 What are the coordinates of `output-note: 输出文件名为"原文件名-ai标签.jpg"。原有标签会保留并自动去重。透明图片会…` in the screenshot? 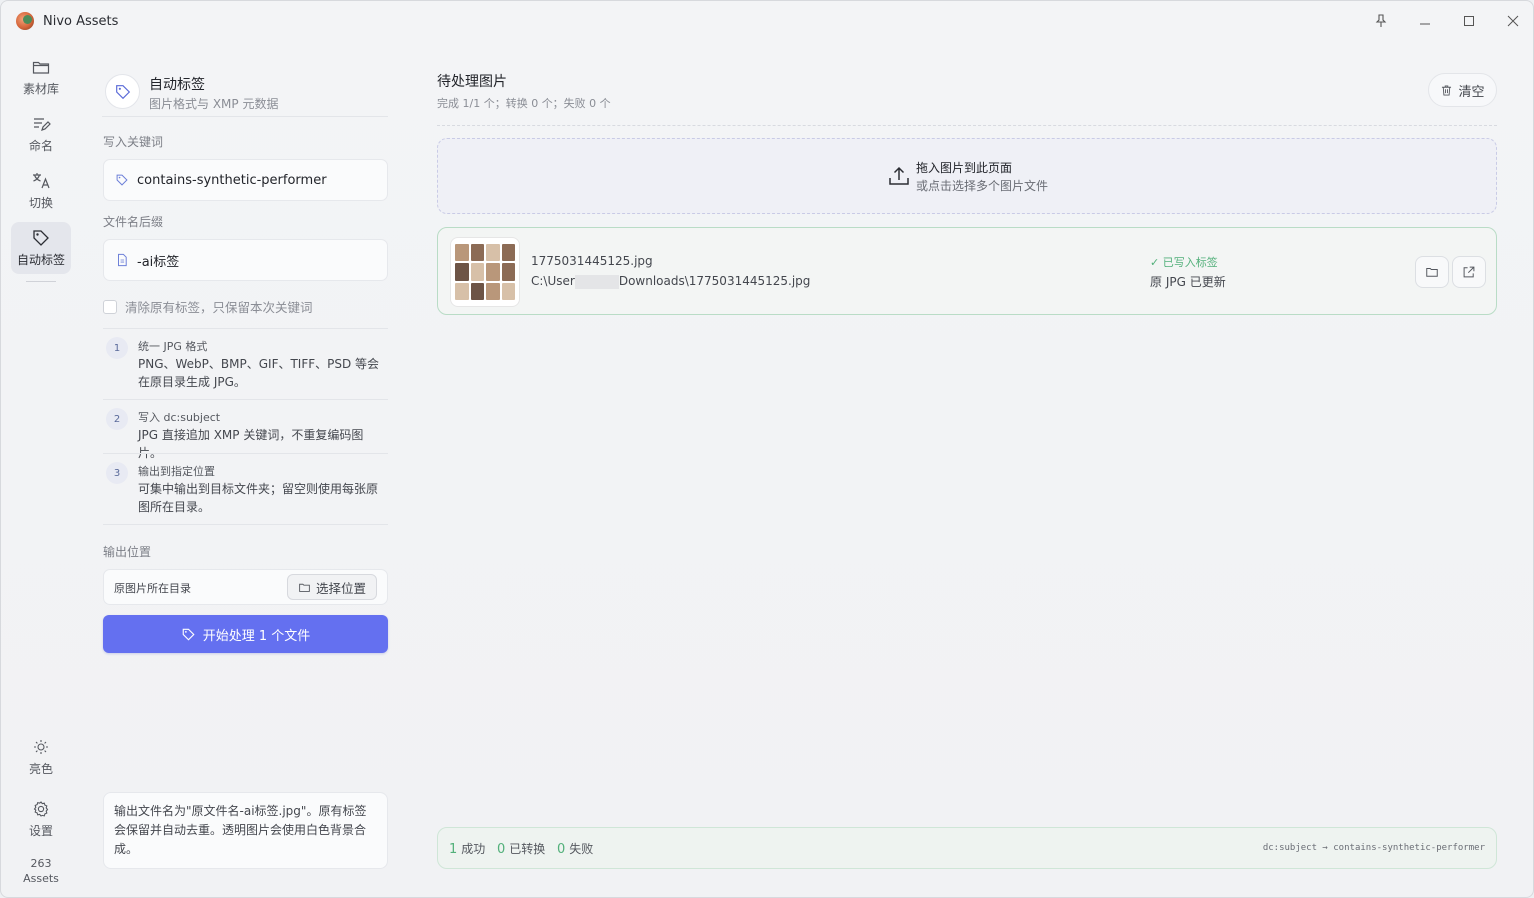 It's located at (245, 830).